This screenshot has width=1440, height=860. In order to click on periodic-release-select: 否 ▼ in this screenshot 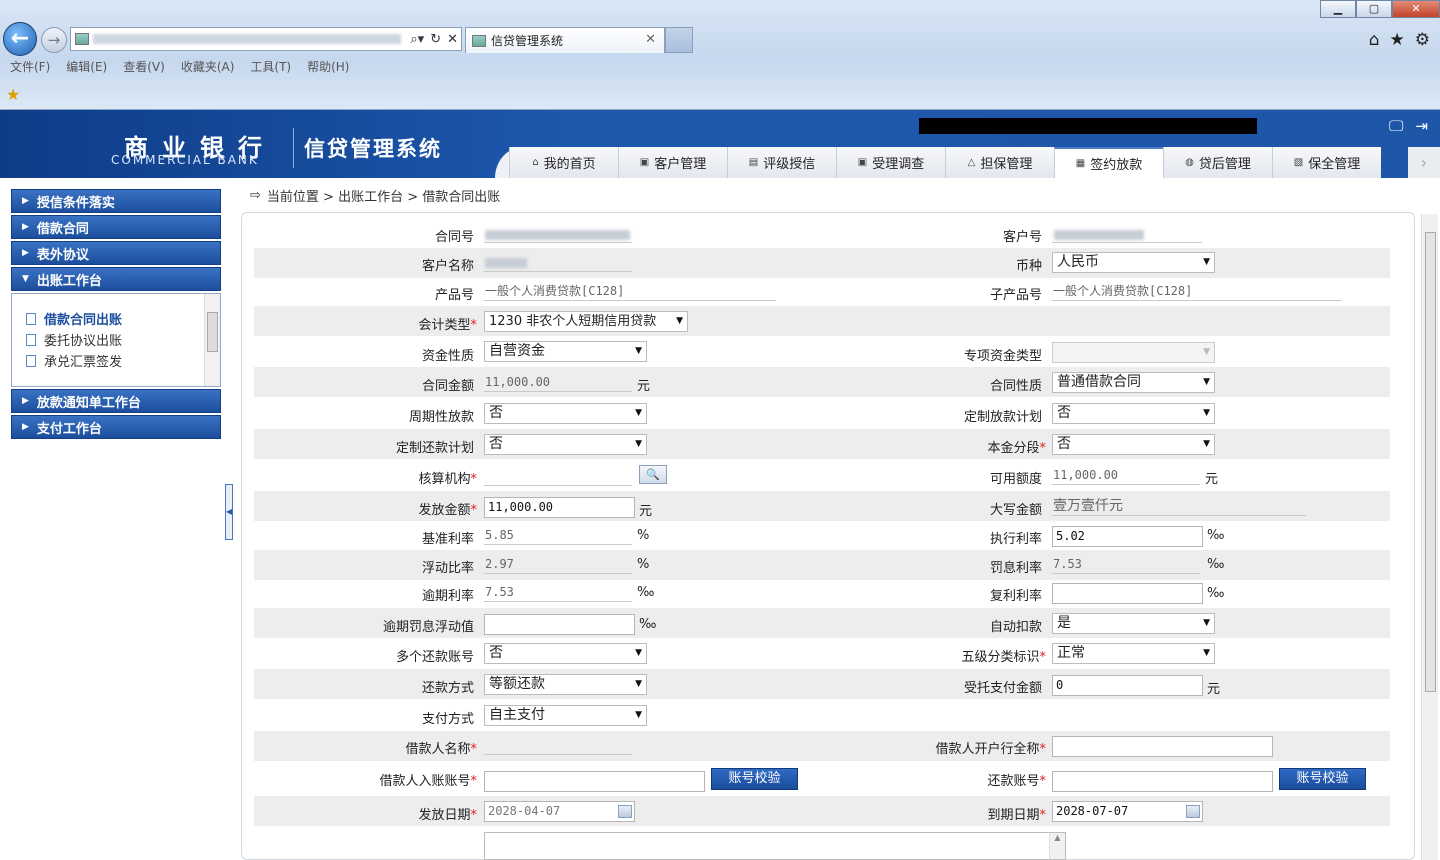, I will do `click(565, 413)`.